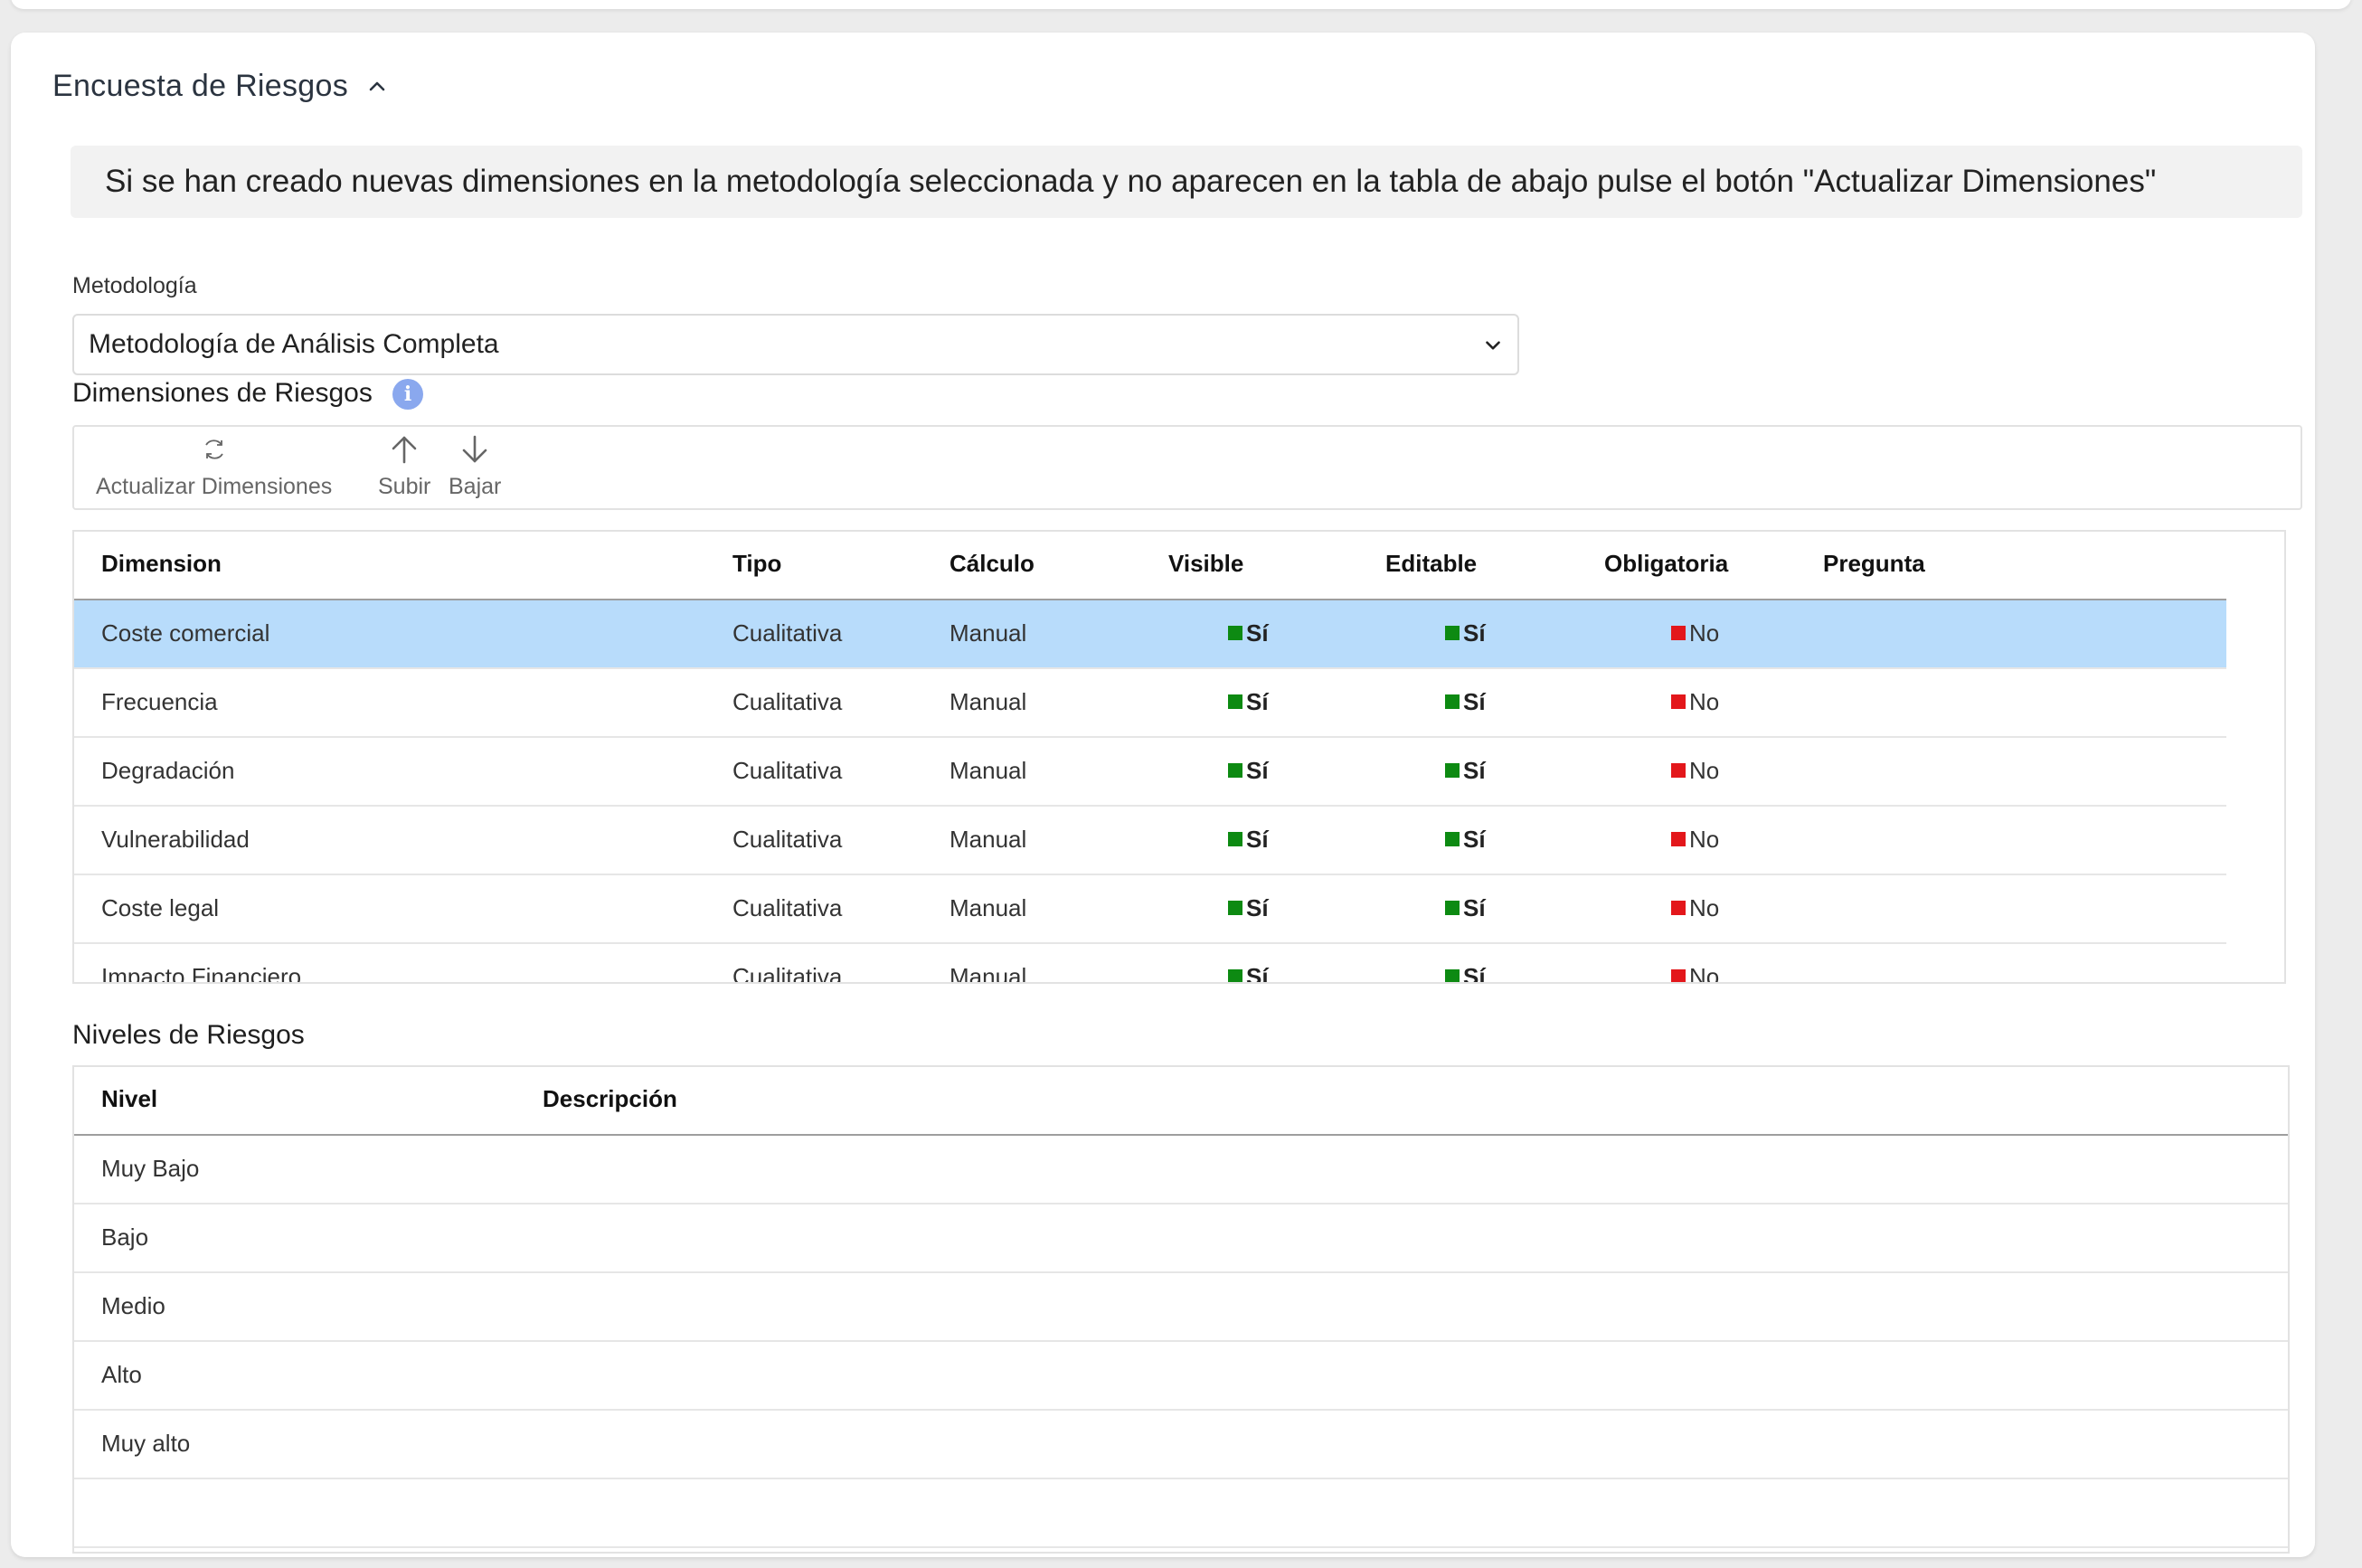  Describe the element at coordinates (1187, 467) in the screenshot. I see `dimensiones-toolbar: Actualizar Dimensiones Subir Bajar` at that location.